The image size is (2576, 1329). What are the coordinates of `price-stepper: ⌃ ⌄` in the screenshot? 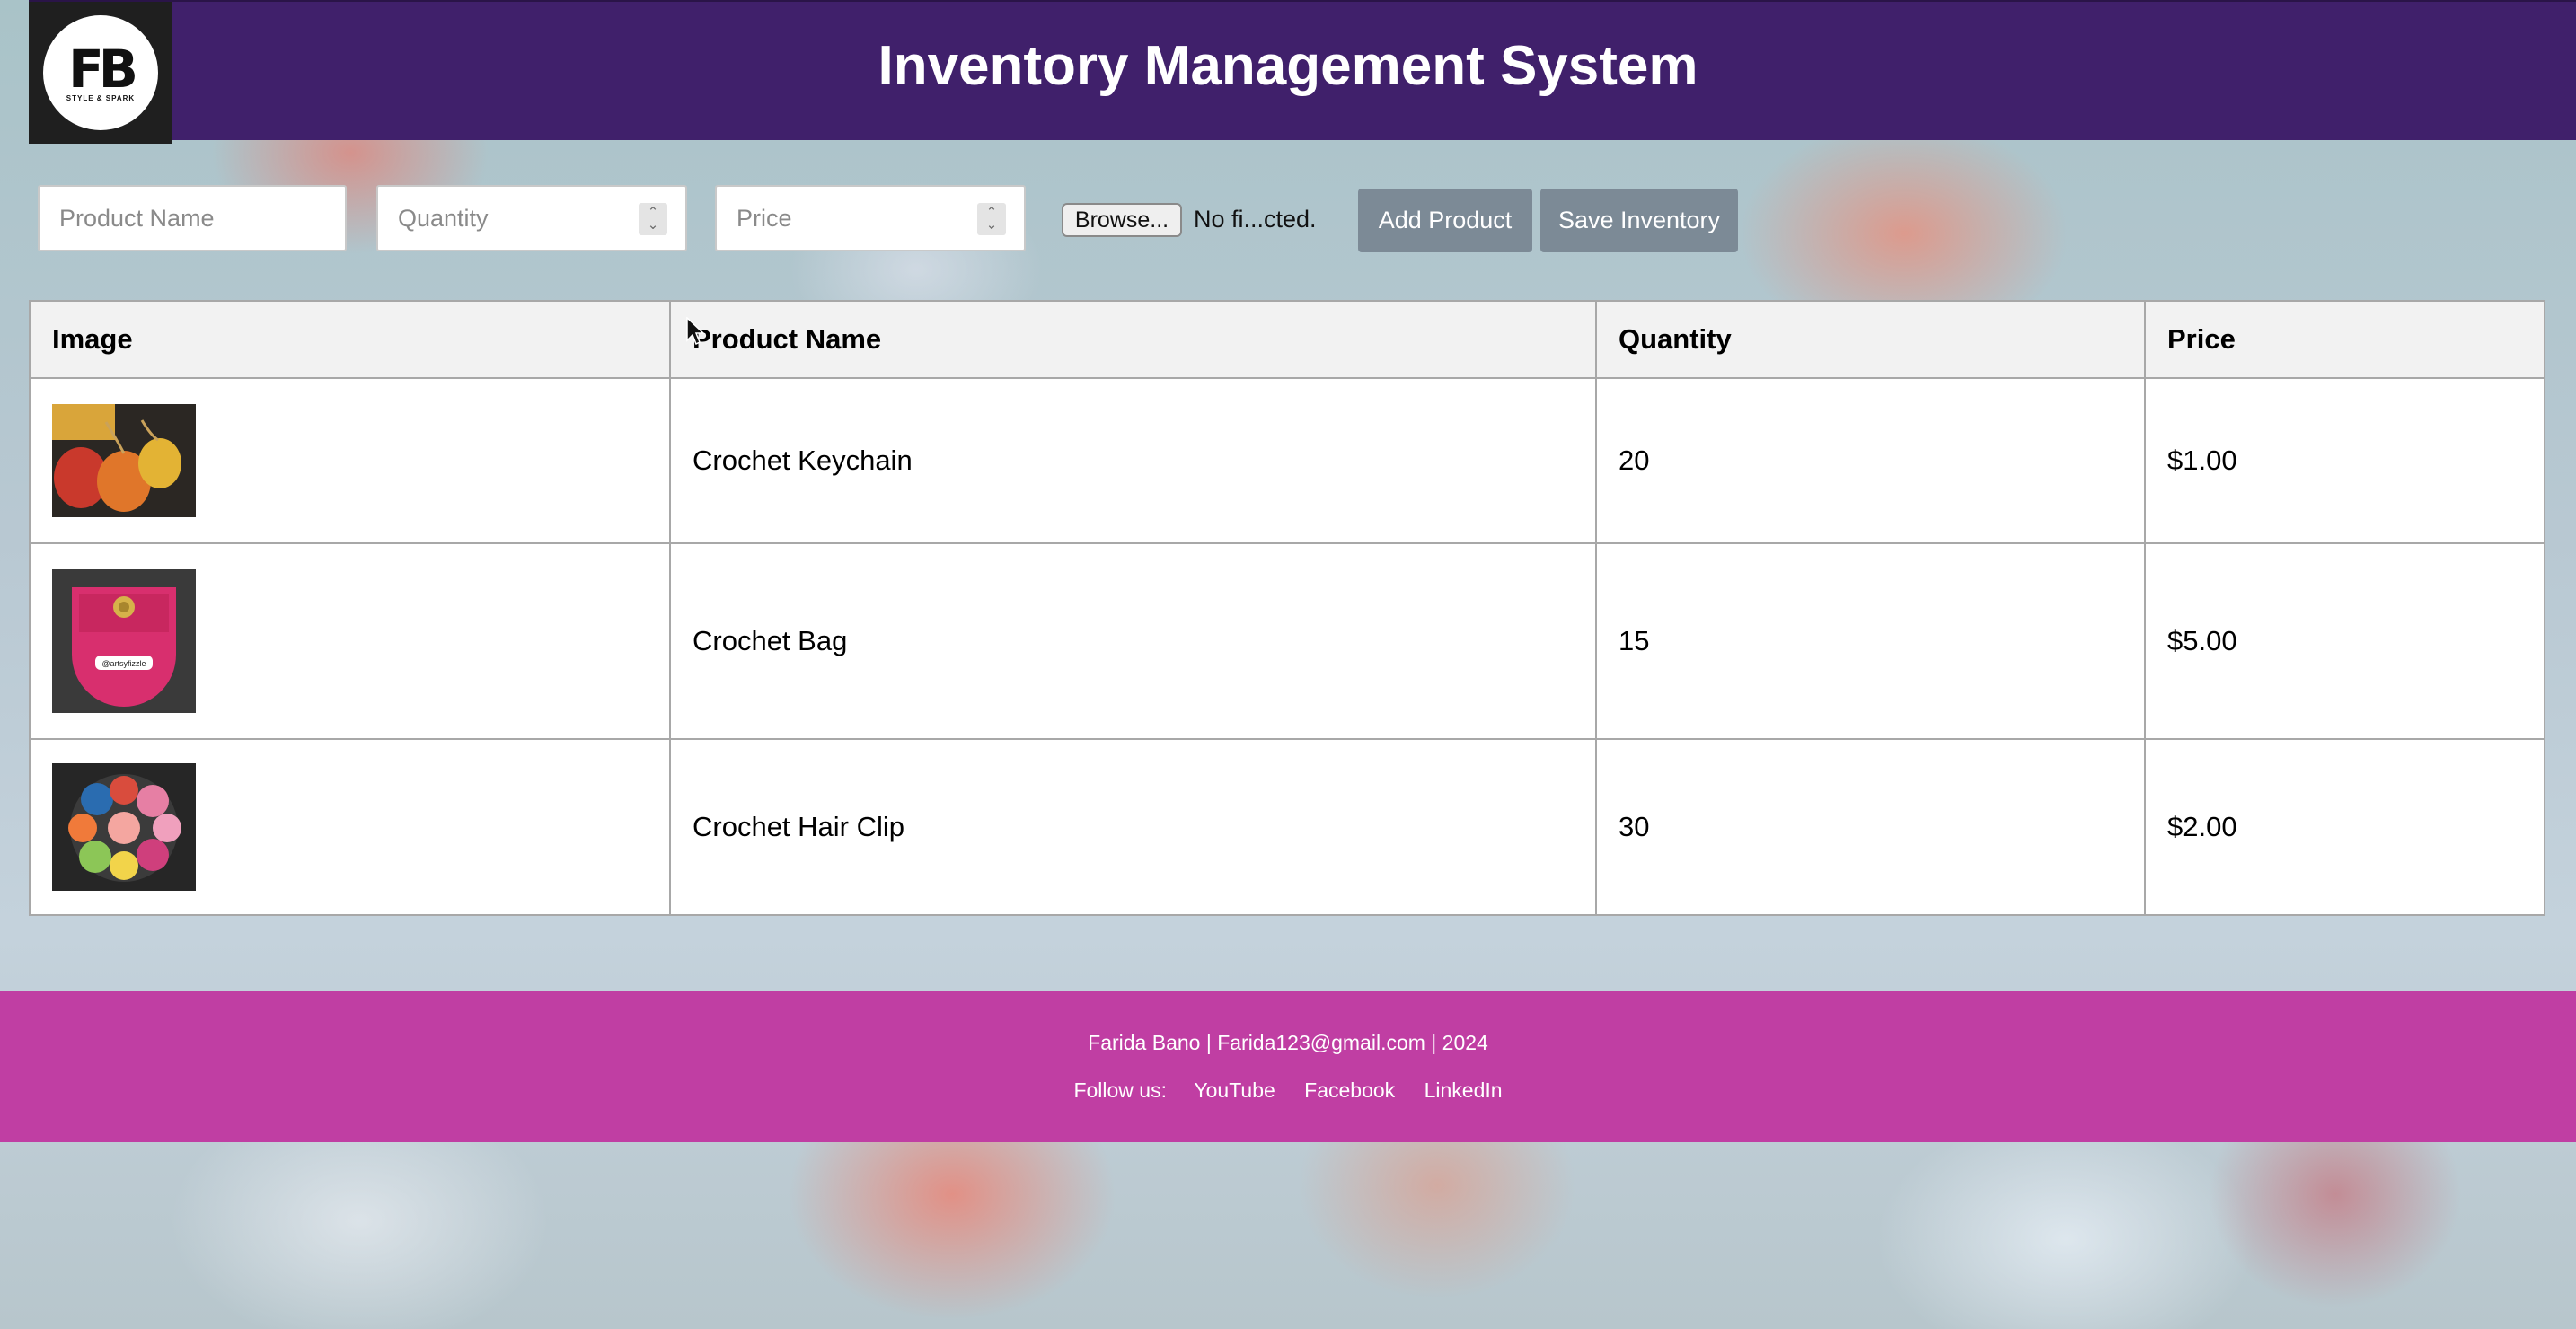 It's located at (991, 219).